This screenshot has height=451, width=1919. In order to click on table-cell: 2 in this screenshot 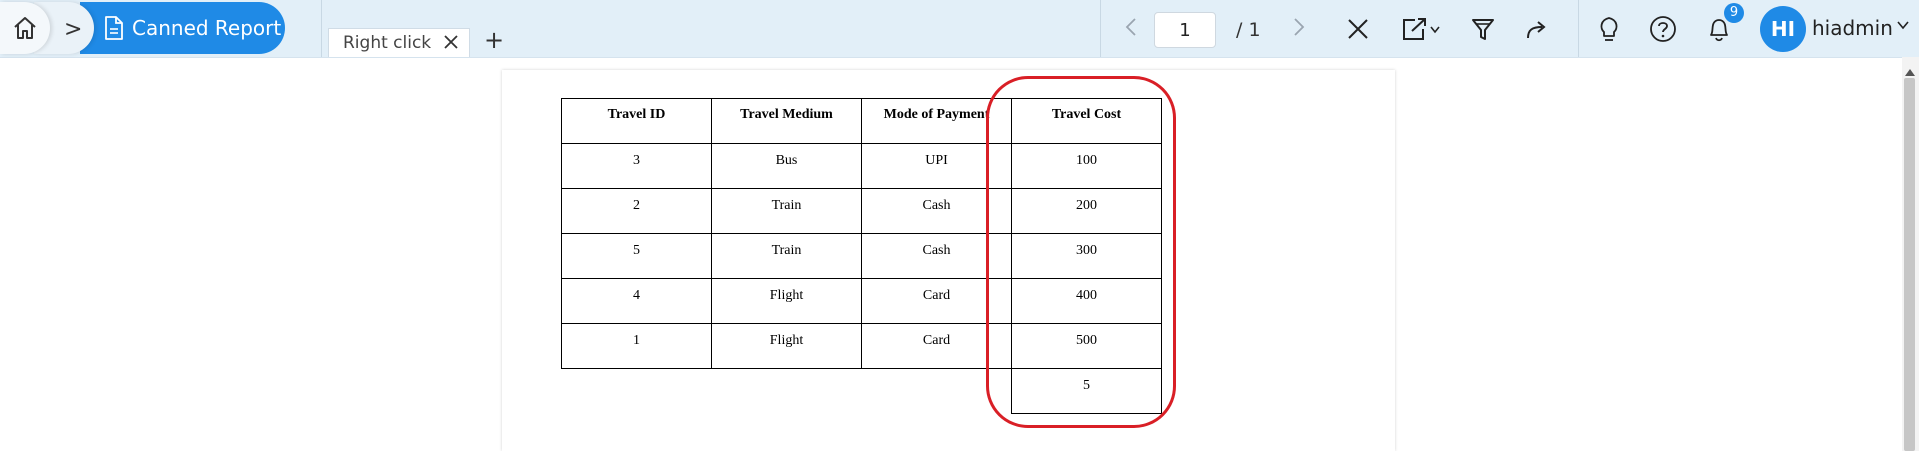, I will do `click(636, 211)`.